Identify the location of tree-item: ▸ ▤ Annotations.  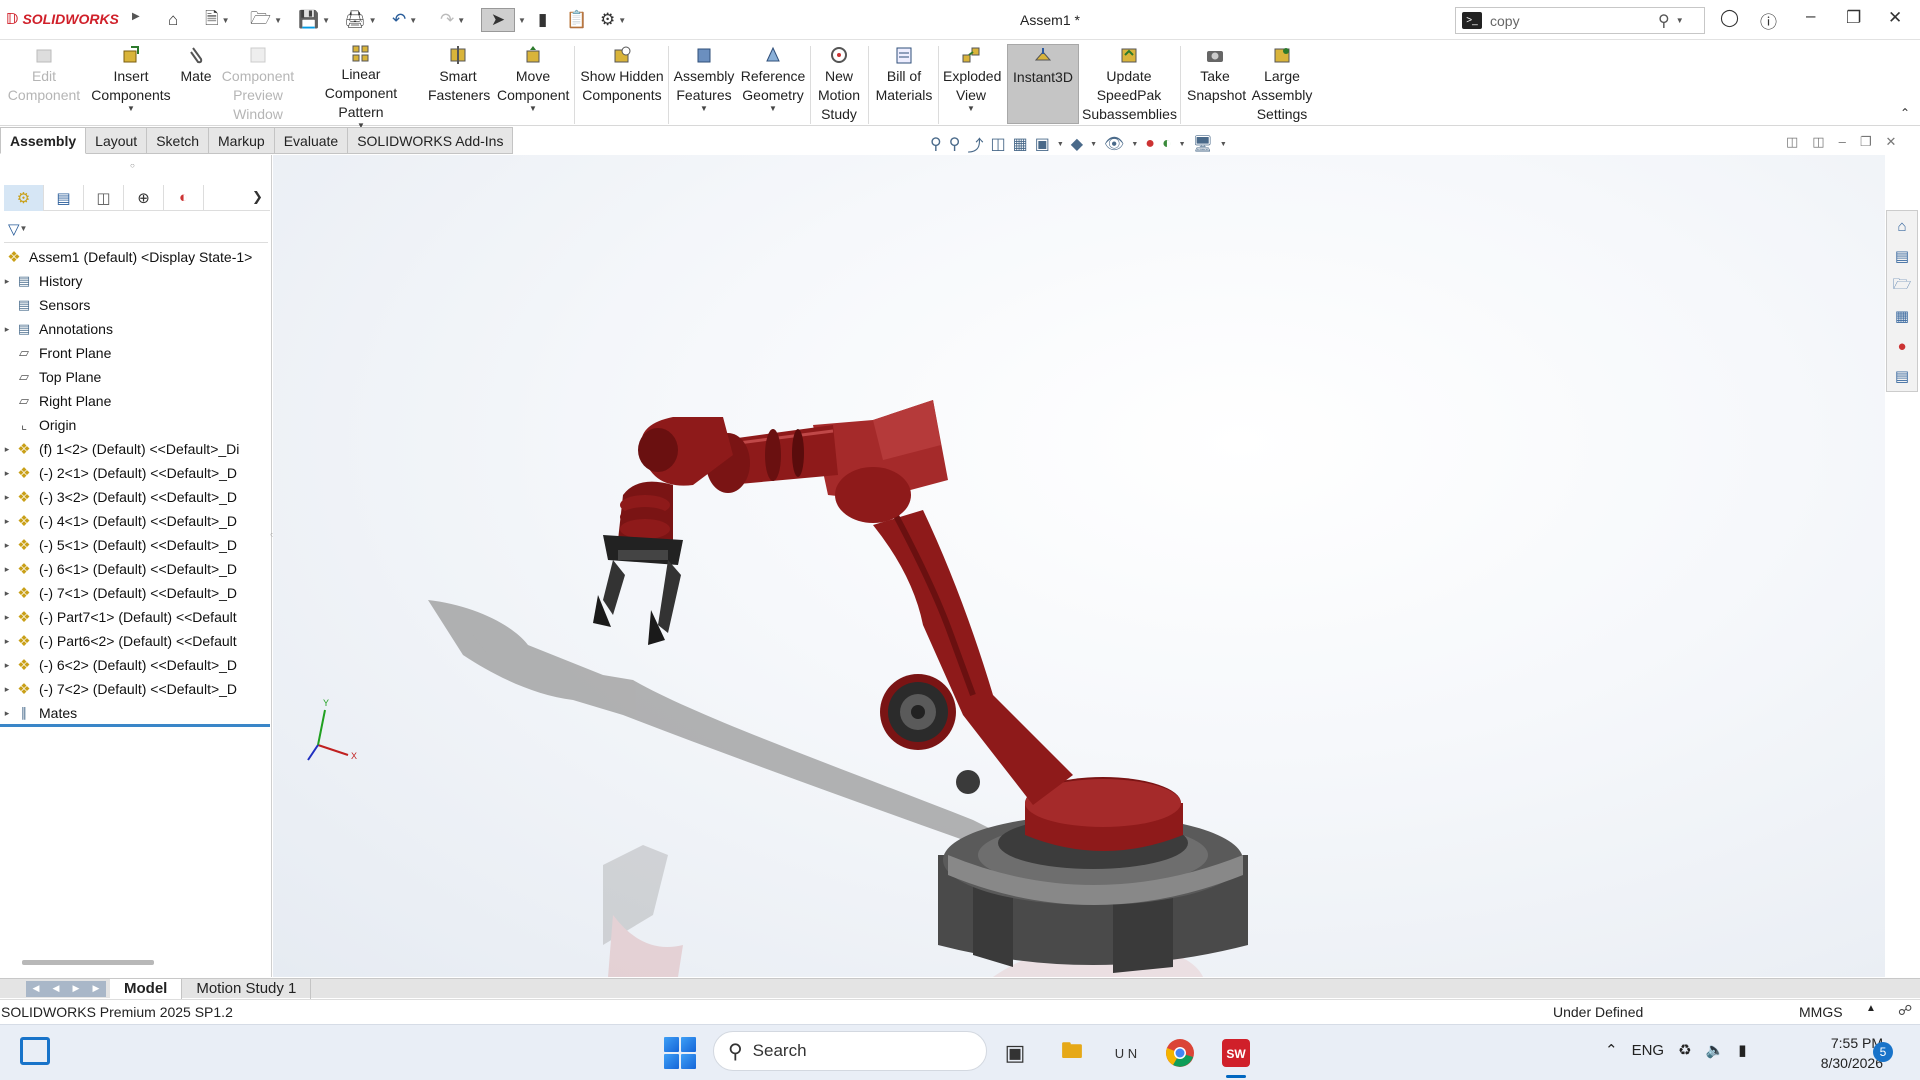
(136, 329).